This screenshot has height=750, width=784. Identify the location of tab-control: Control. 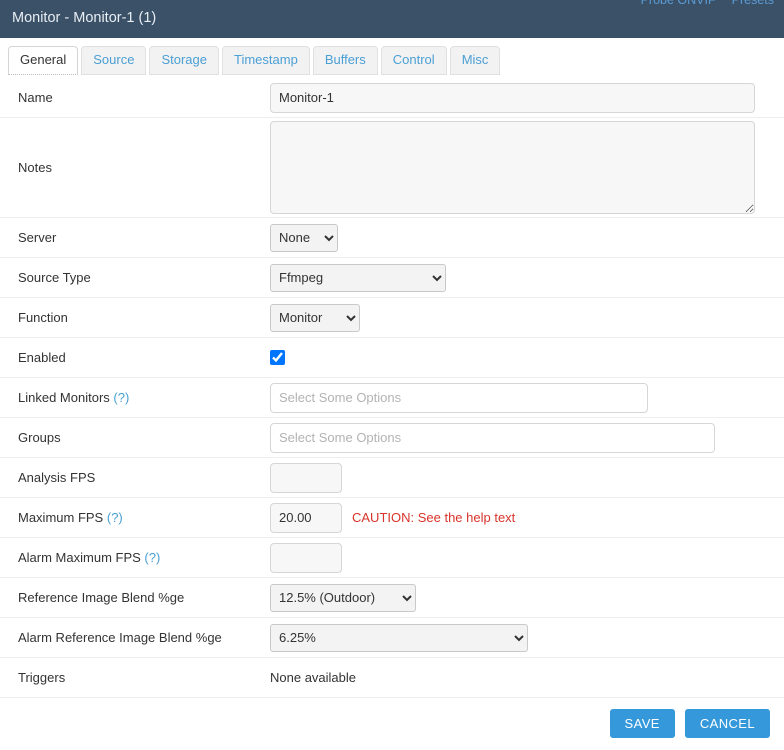
(413, 60).